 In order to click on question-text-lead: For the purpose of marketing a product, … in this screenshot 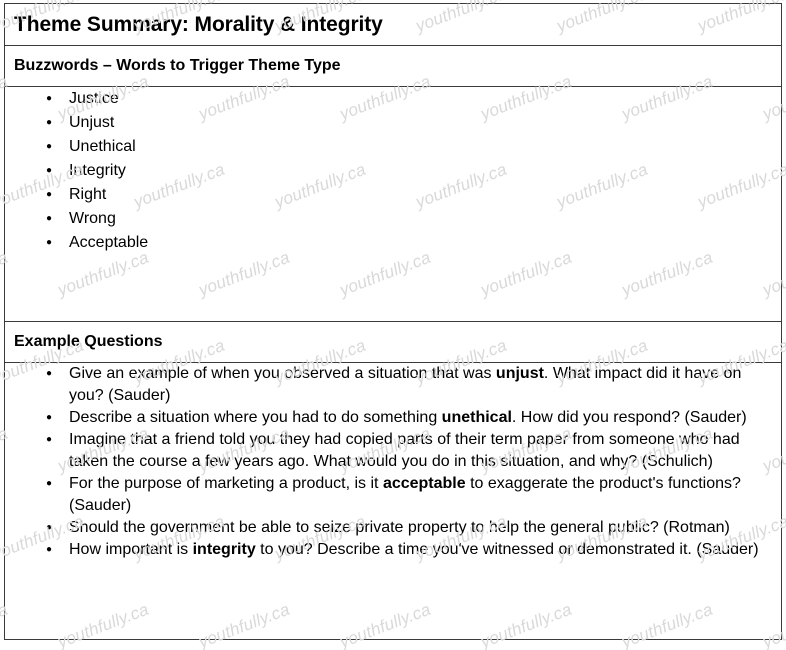, I will do `click(226, 484)`.